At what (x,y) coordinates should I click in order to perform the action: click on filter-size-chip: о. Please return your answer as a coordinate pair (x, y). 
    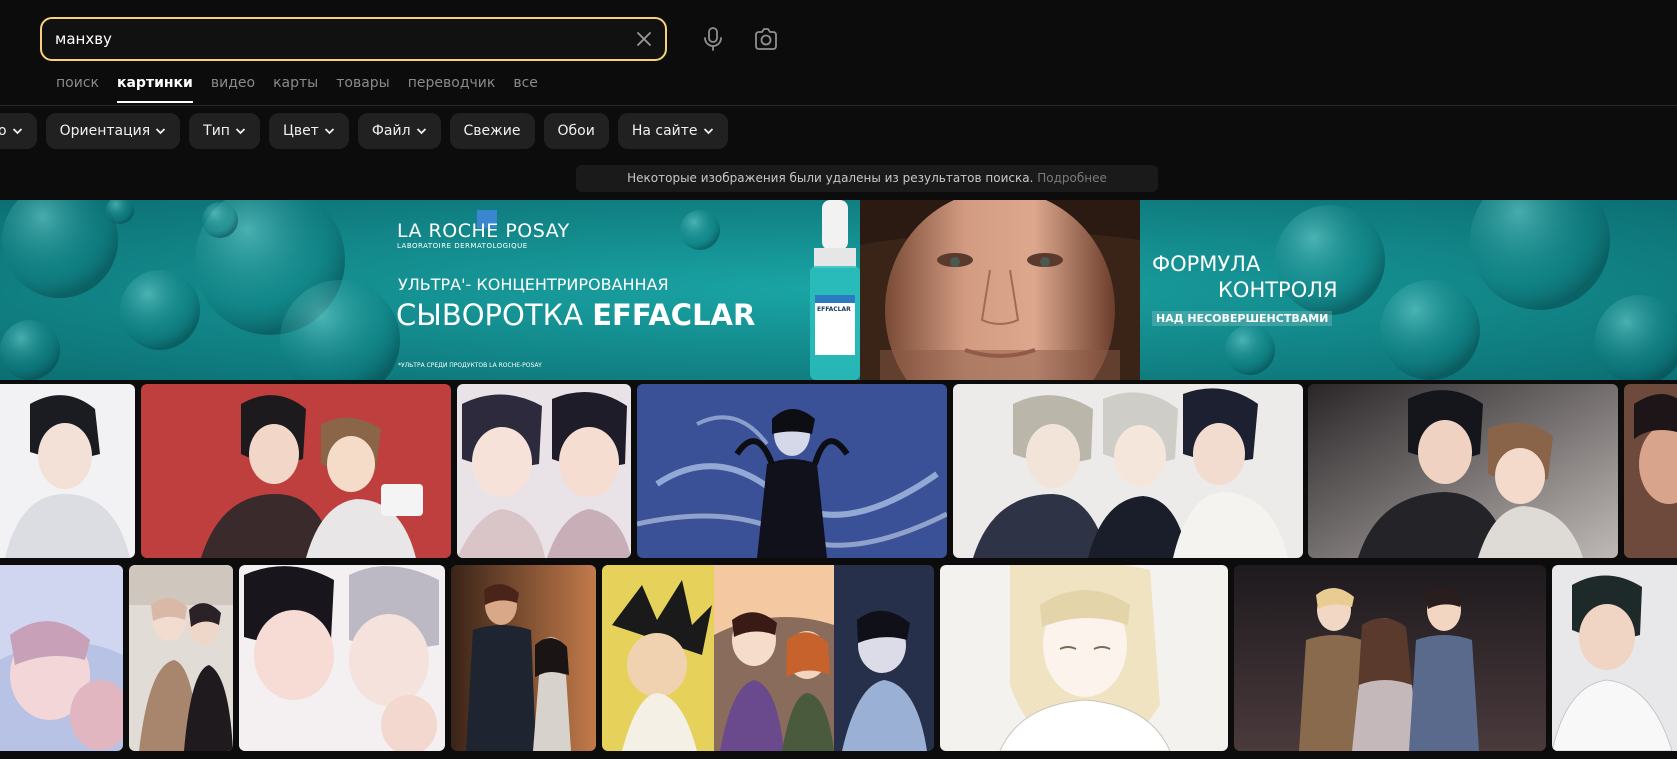
    Looking at the image, I should click on (18, 131).